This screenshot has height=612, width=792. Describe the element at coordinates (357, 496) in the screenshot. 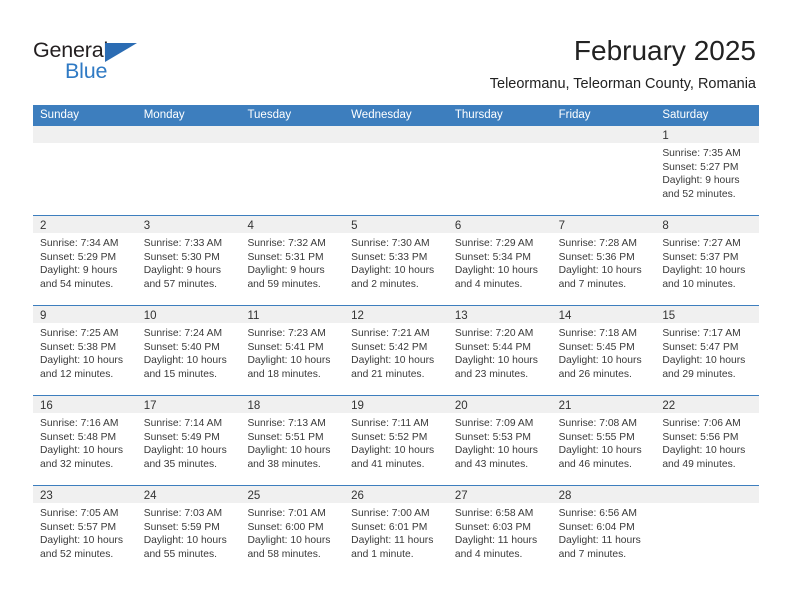

I see `day-number: 26` at that location.